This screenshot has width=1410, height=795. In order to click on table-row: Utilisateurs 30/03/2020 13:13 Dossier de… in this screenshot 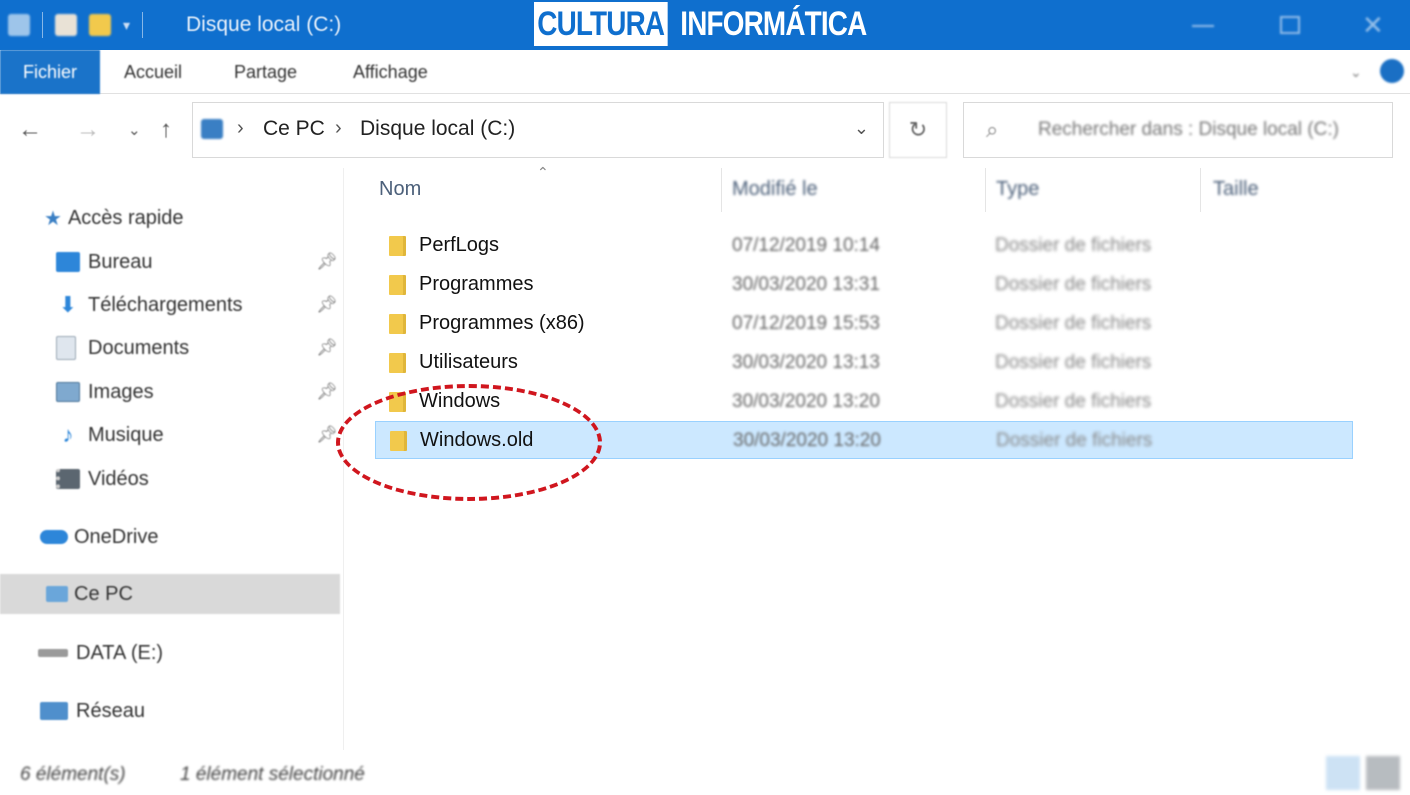, I will do `click(864, 363)`.